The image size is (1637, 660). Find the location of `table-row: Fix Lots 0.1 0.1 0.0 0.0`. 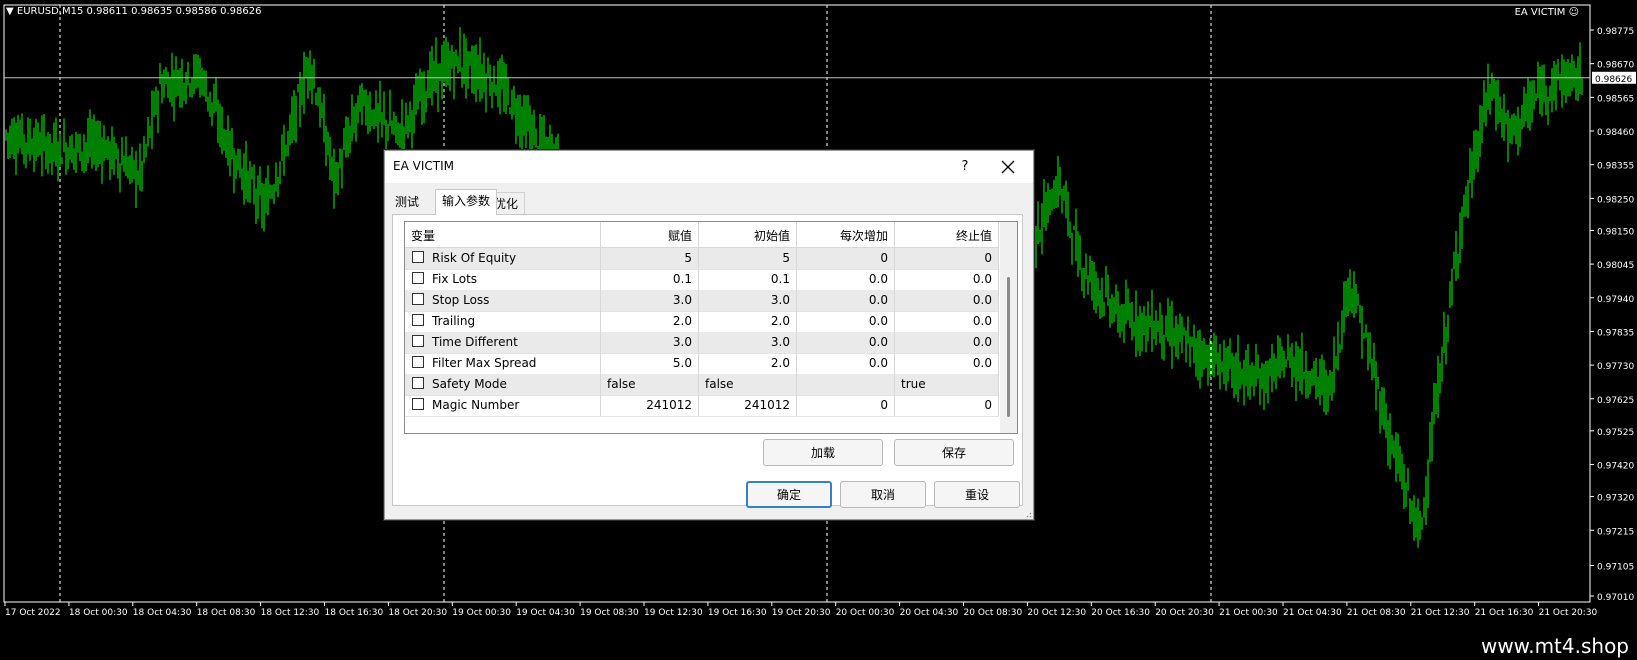

table-row: Fix Lots 0.1 0.1 0.0 0.0 is located at coordinates (702, 280).